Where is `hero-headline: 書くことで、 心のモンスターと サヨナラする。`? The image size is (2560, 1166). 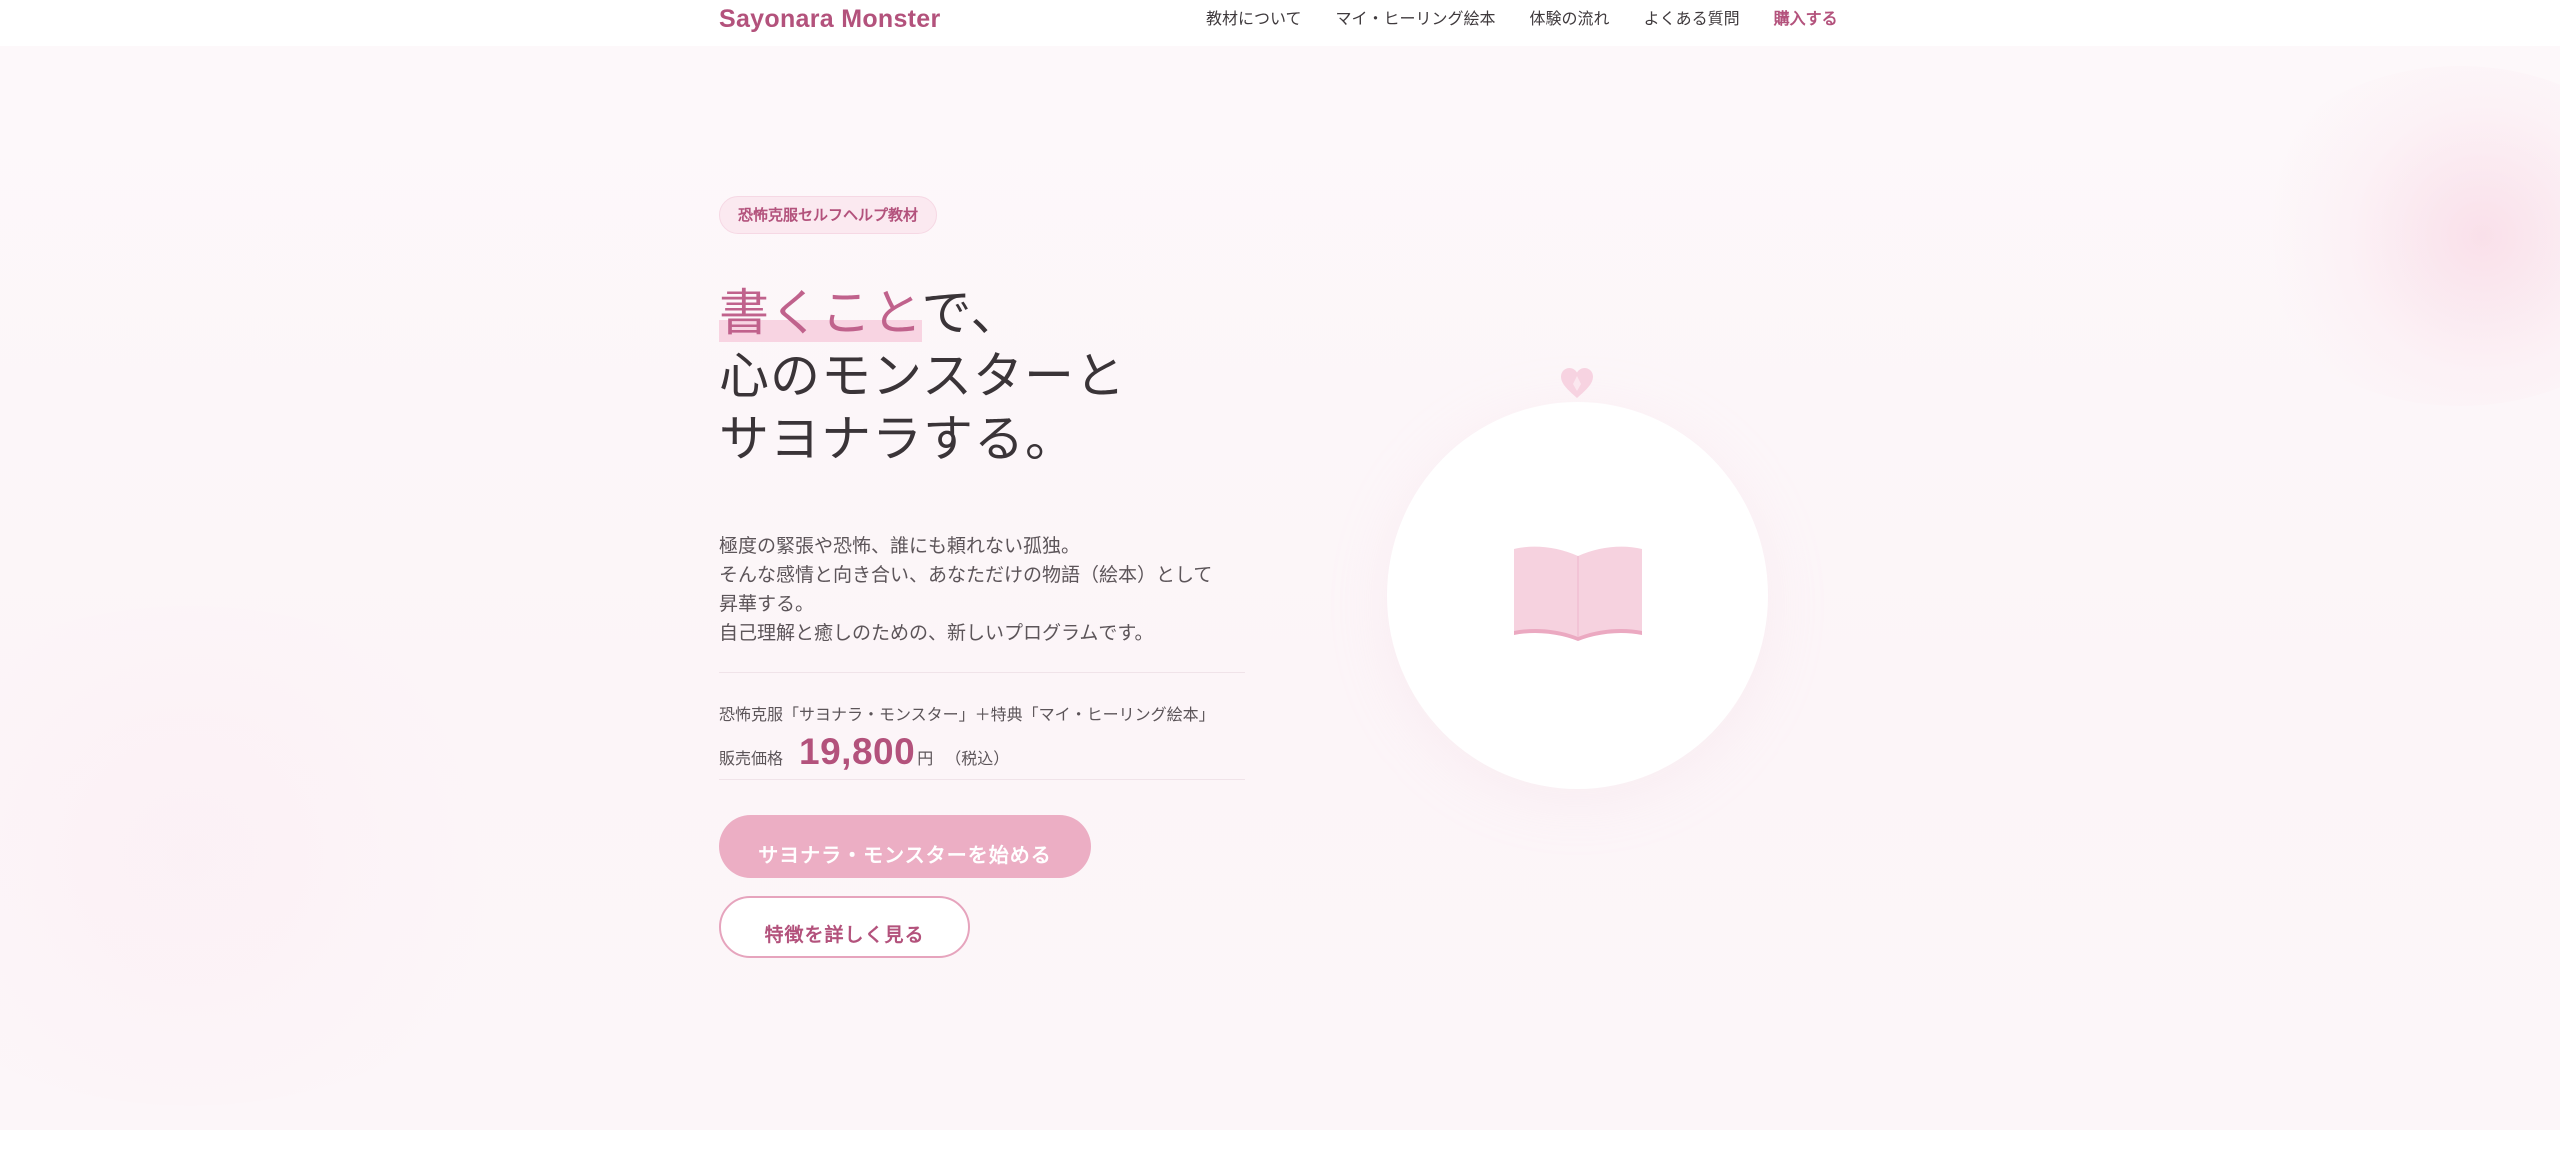 hero-headline: 書くことで、 心のモンスターと サヨナラする。 is located at coordinates (922, 376).